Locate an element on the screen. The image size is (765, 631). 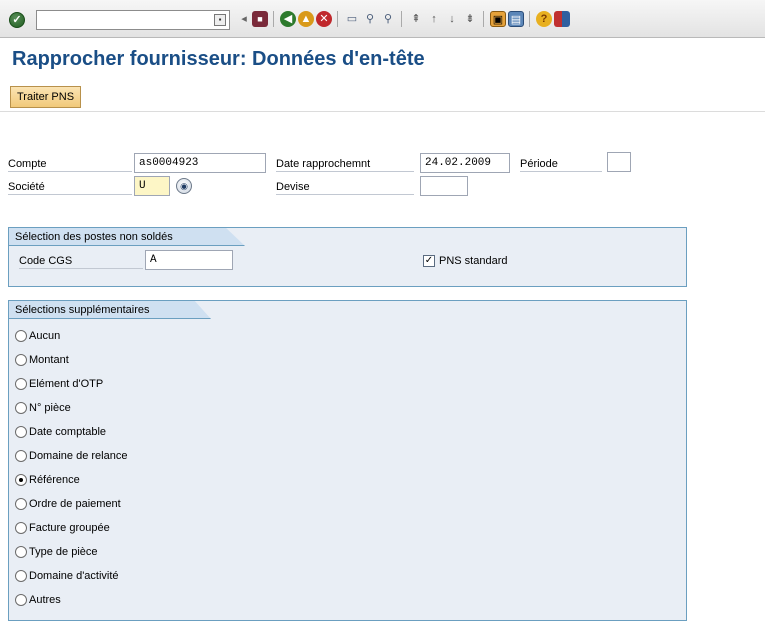
radio-option: Type de pièce is located at coordinates (56, 552).